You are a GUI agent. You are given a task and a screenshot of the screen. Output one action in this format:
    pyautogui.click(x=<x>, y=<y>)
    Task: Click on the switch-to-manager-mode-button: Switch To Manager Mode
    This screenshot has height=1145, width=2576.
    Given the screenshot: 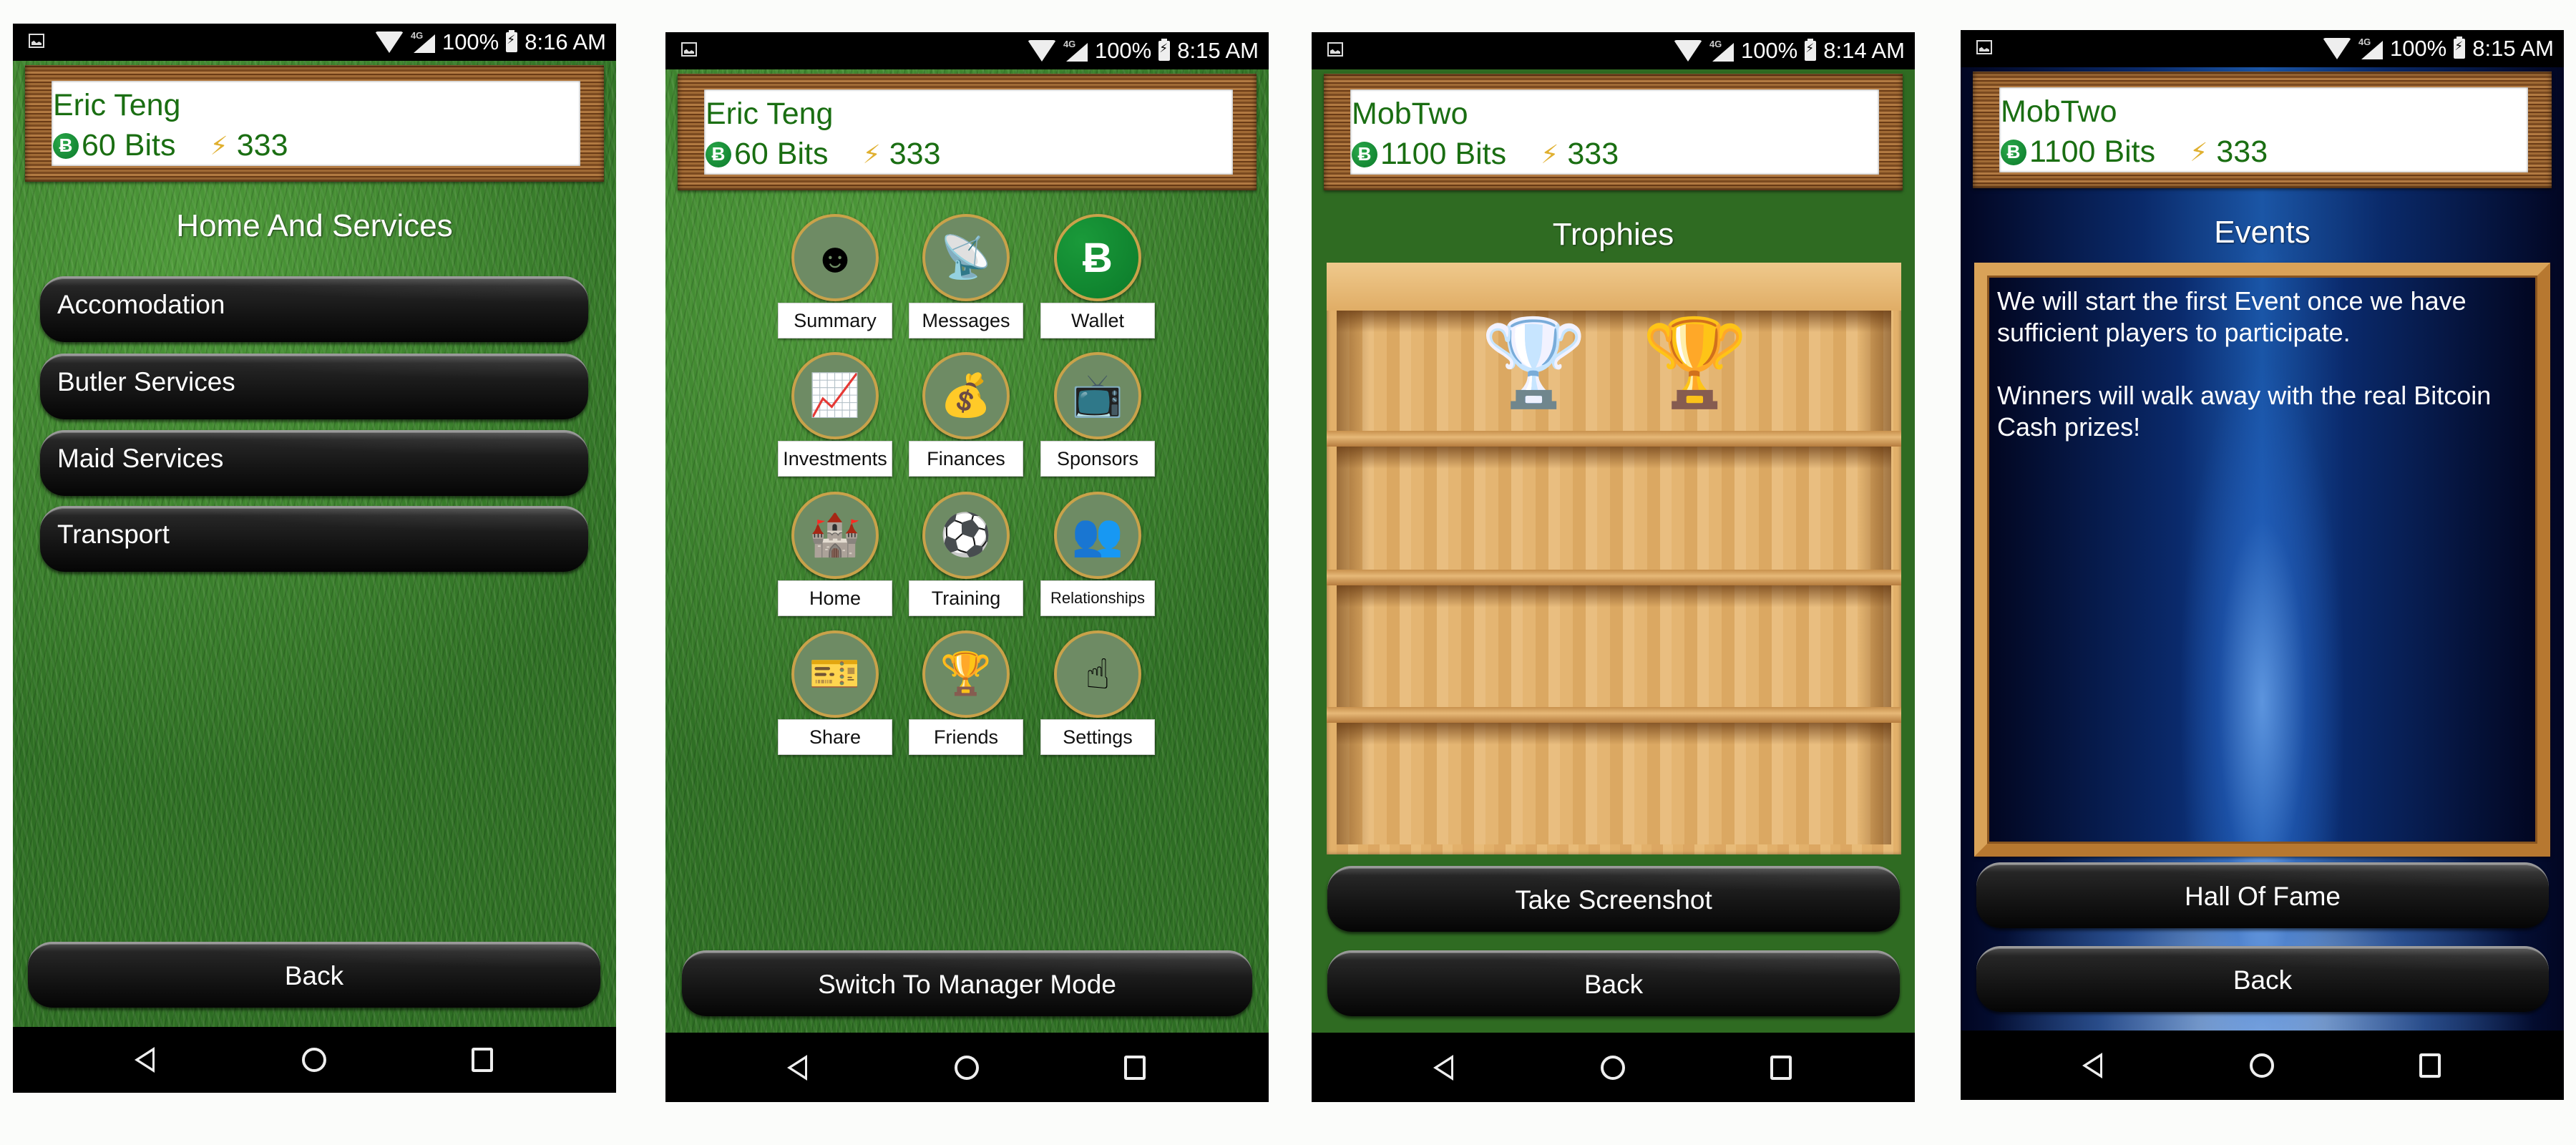 What is the action you would take?
    pyautogui.click(x=967, y=983)
    